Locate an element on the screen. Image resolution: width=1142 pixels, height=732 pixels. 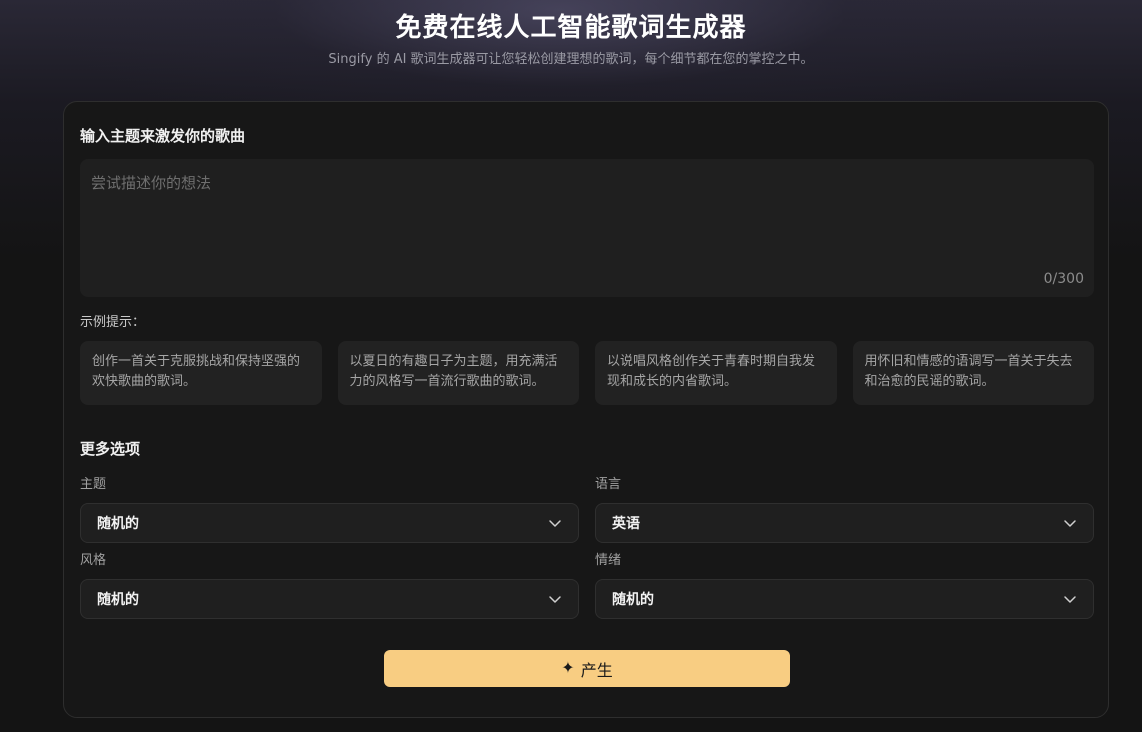
style-label: 风格 is located at coordinates (93, 560).